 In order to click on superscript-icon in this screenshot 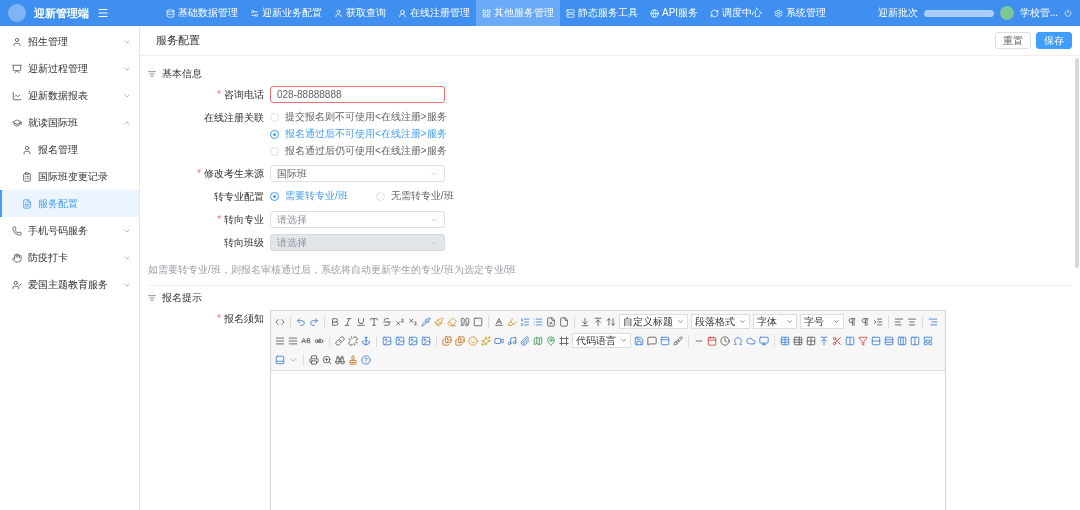, I will do `click(400, 321)`.